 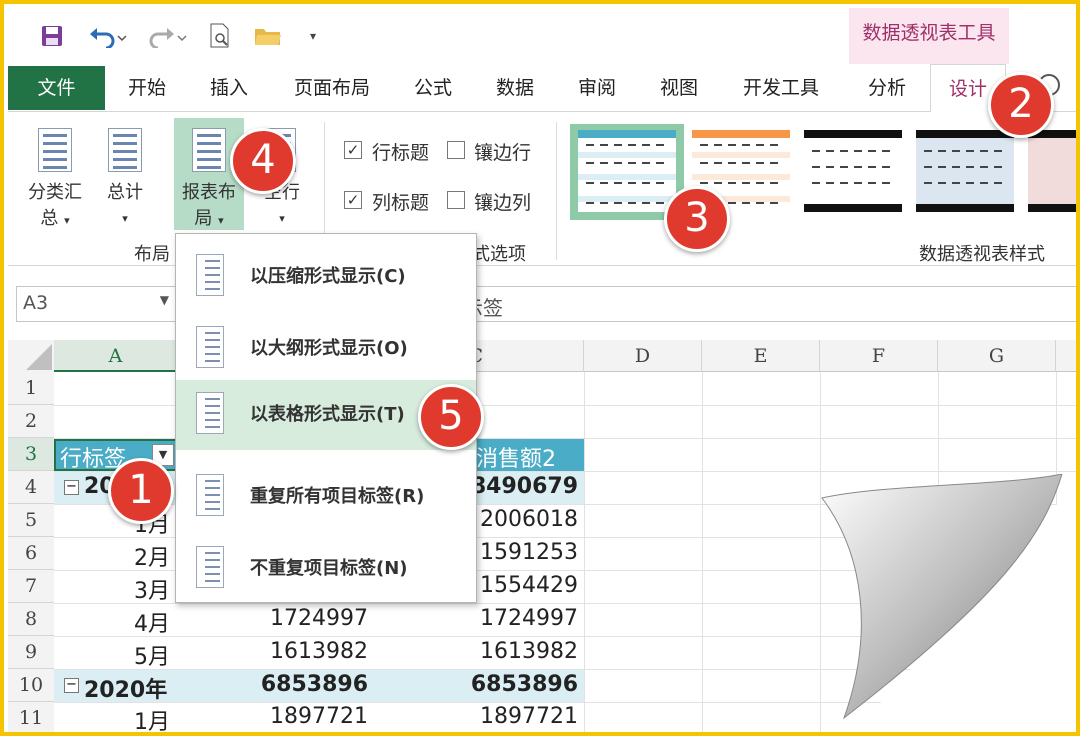 What do you see at coordinates (31, 553) in the screenshot?
I see `row-header-6: 6` at bounding box center [31, 553].